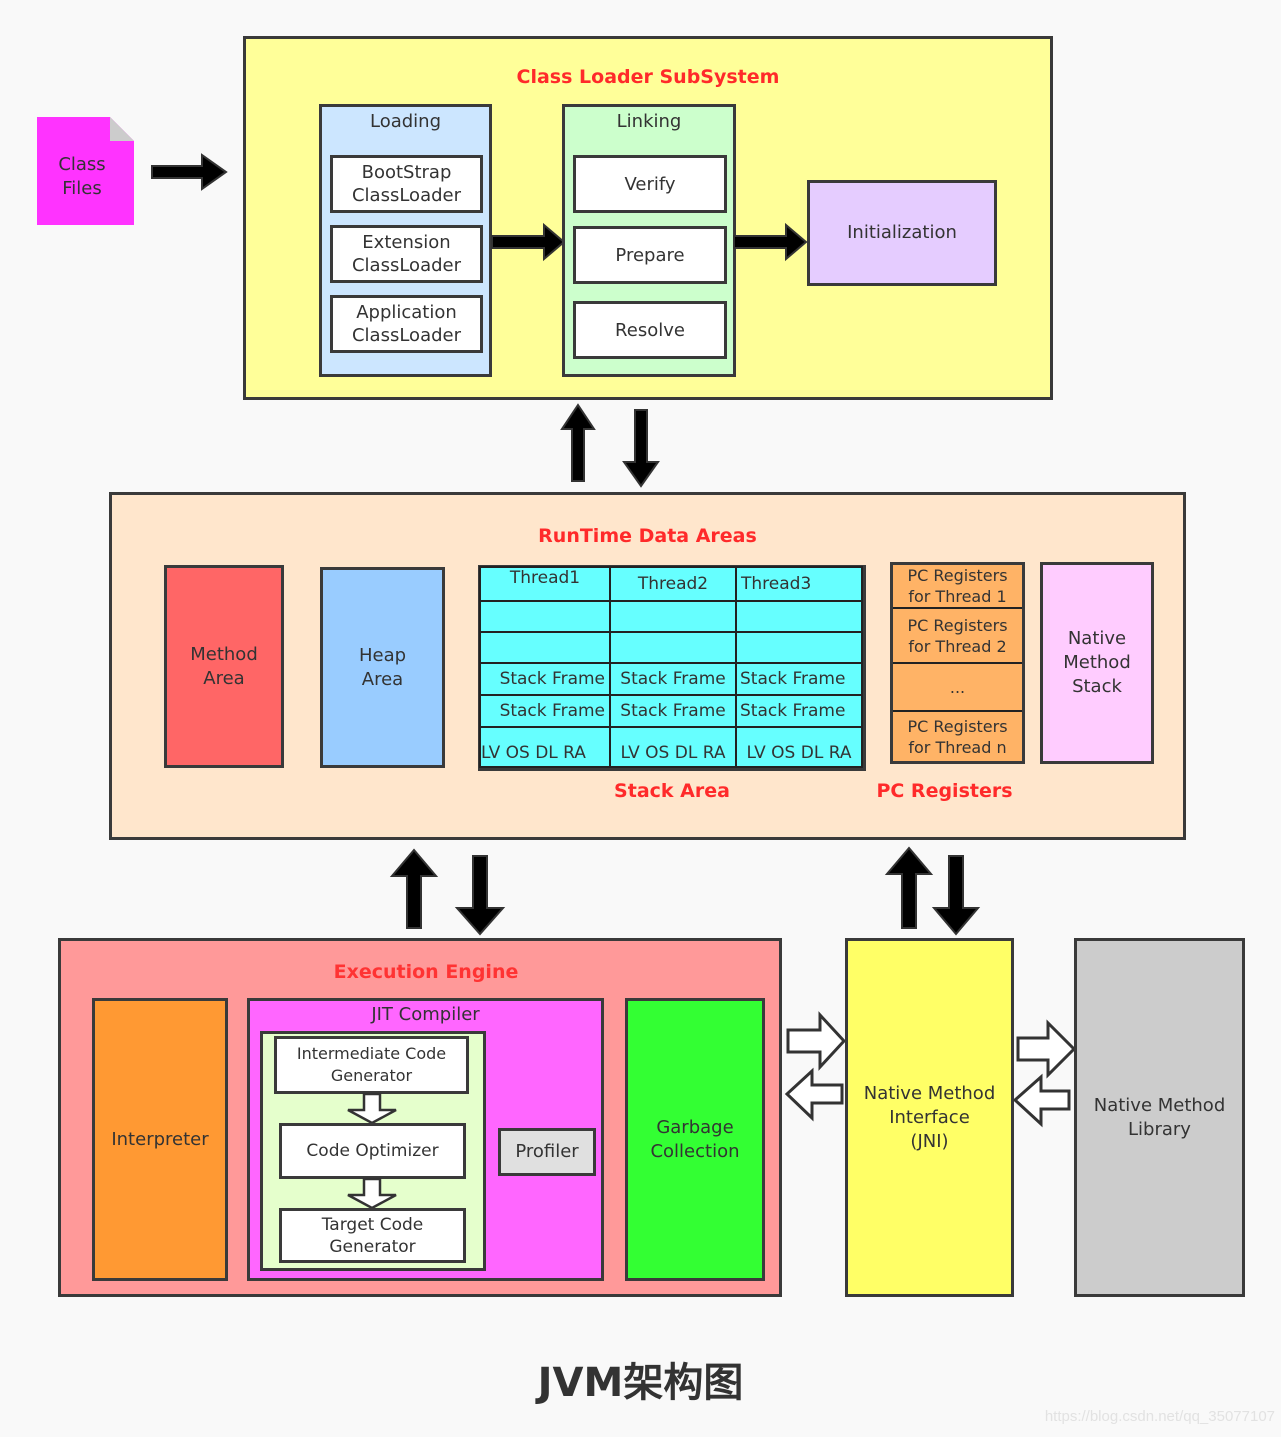  What do you see at coordinates (799, 584) in the screenshot?
I see `thread-header: Thread3` at bounding box center [799, 584].